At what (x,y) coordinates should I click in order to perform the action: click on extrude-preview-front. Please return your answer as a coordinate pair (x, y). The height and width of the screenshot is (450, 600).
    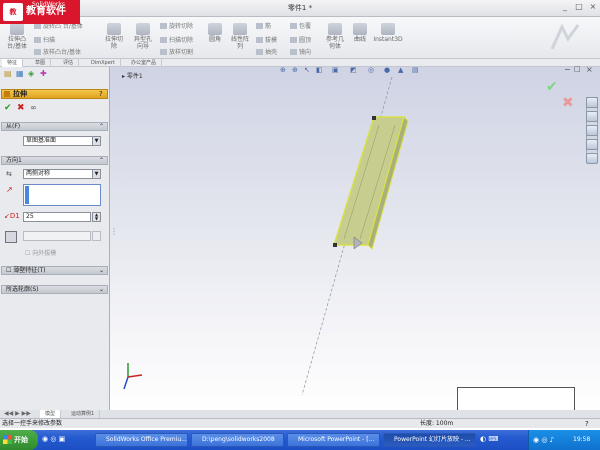
    Looking at the image, I should click on (368, 181).